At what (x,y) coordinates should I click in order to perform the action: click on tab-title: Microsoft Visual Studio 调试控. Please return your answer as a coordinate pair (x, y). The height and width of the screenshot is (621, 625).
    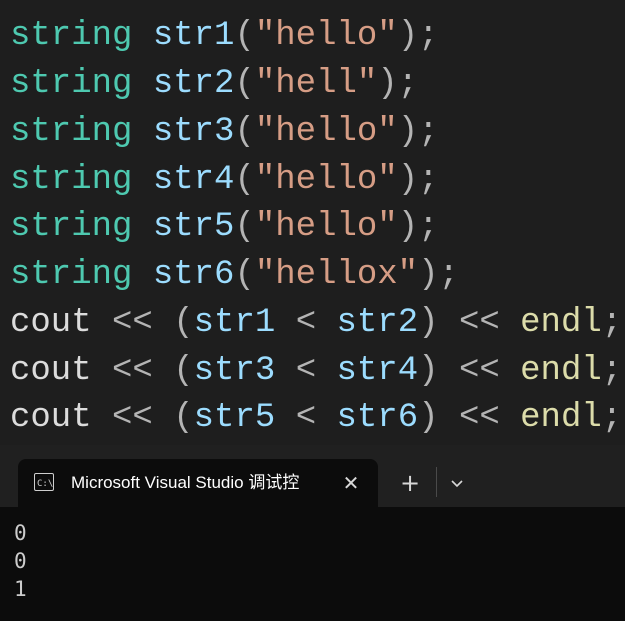
    Looking at the image, I should click on (185, 482).